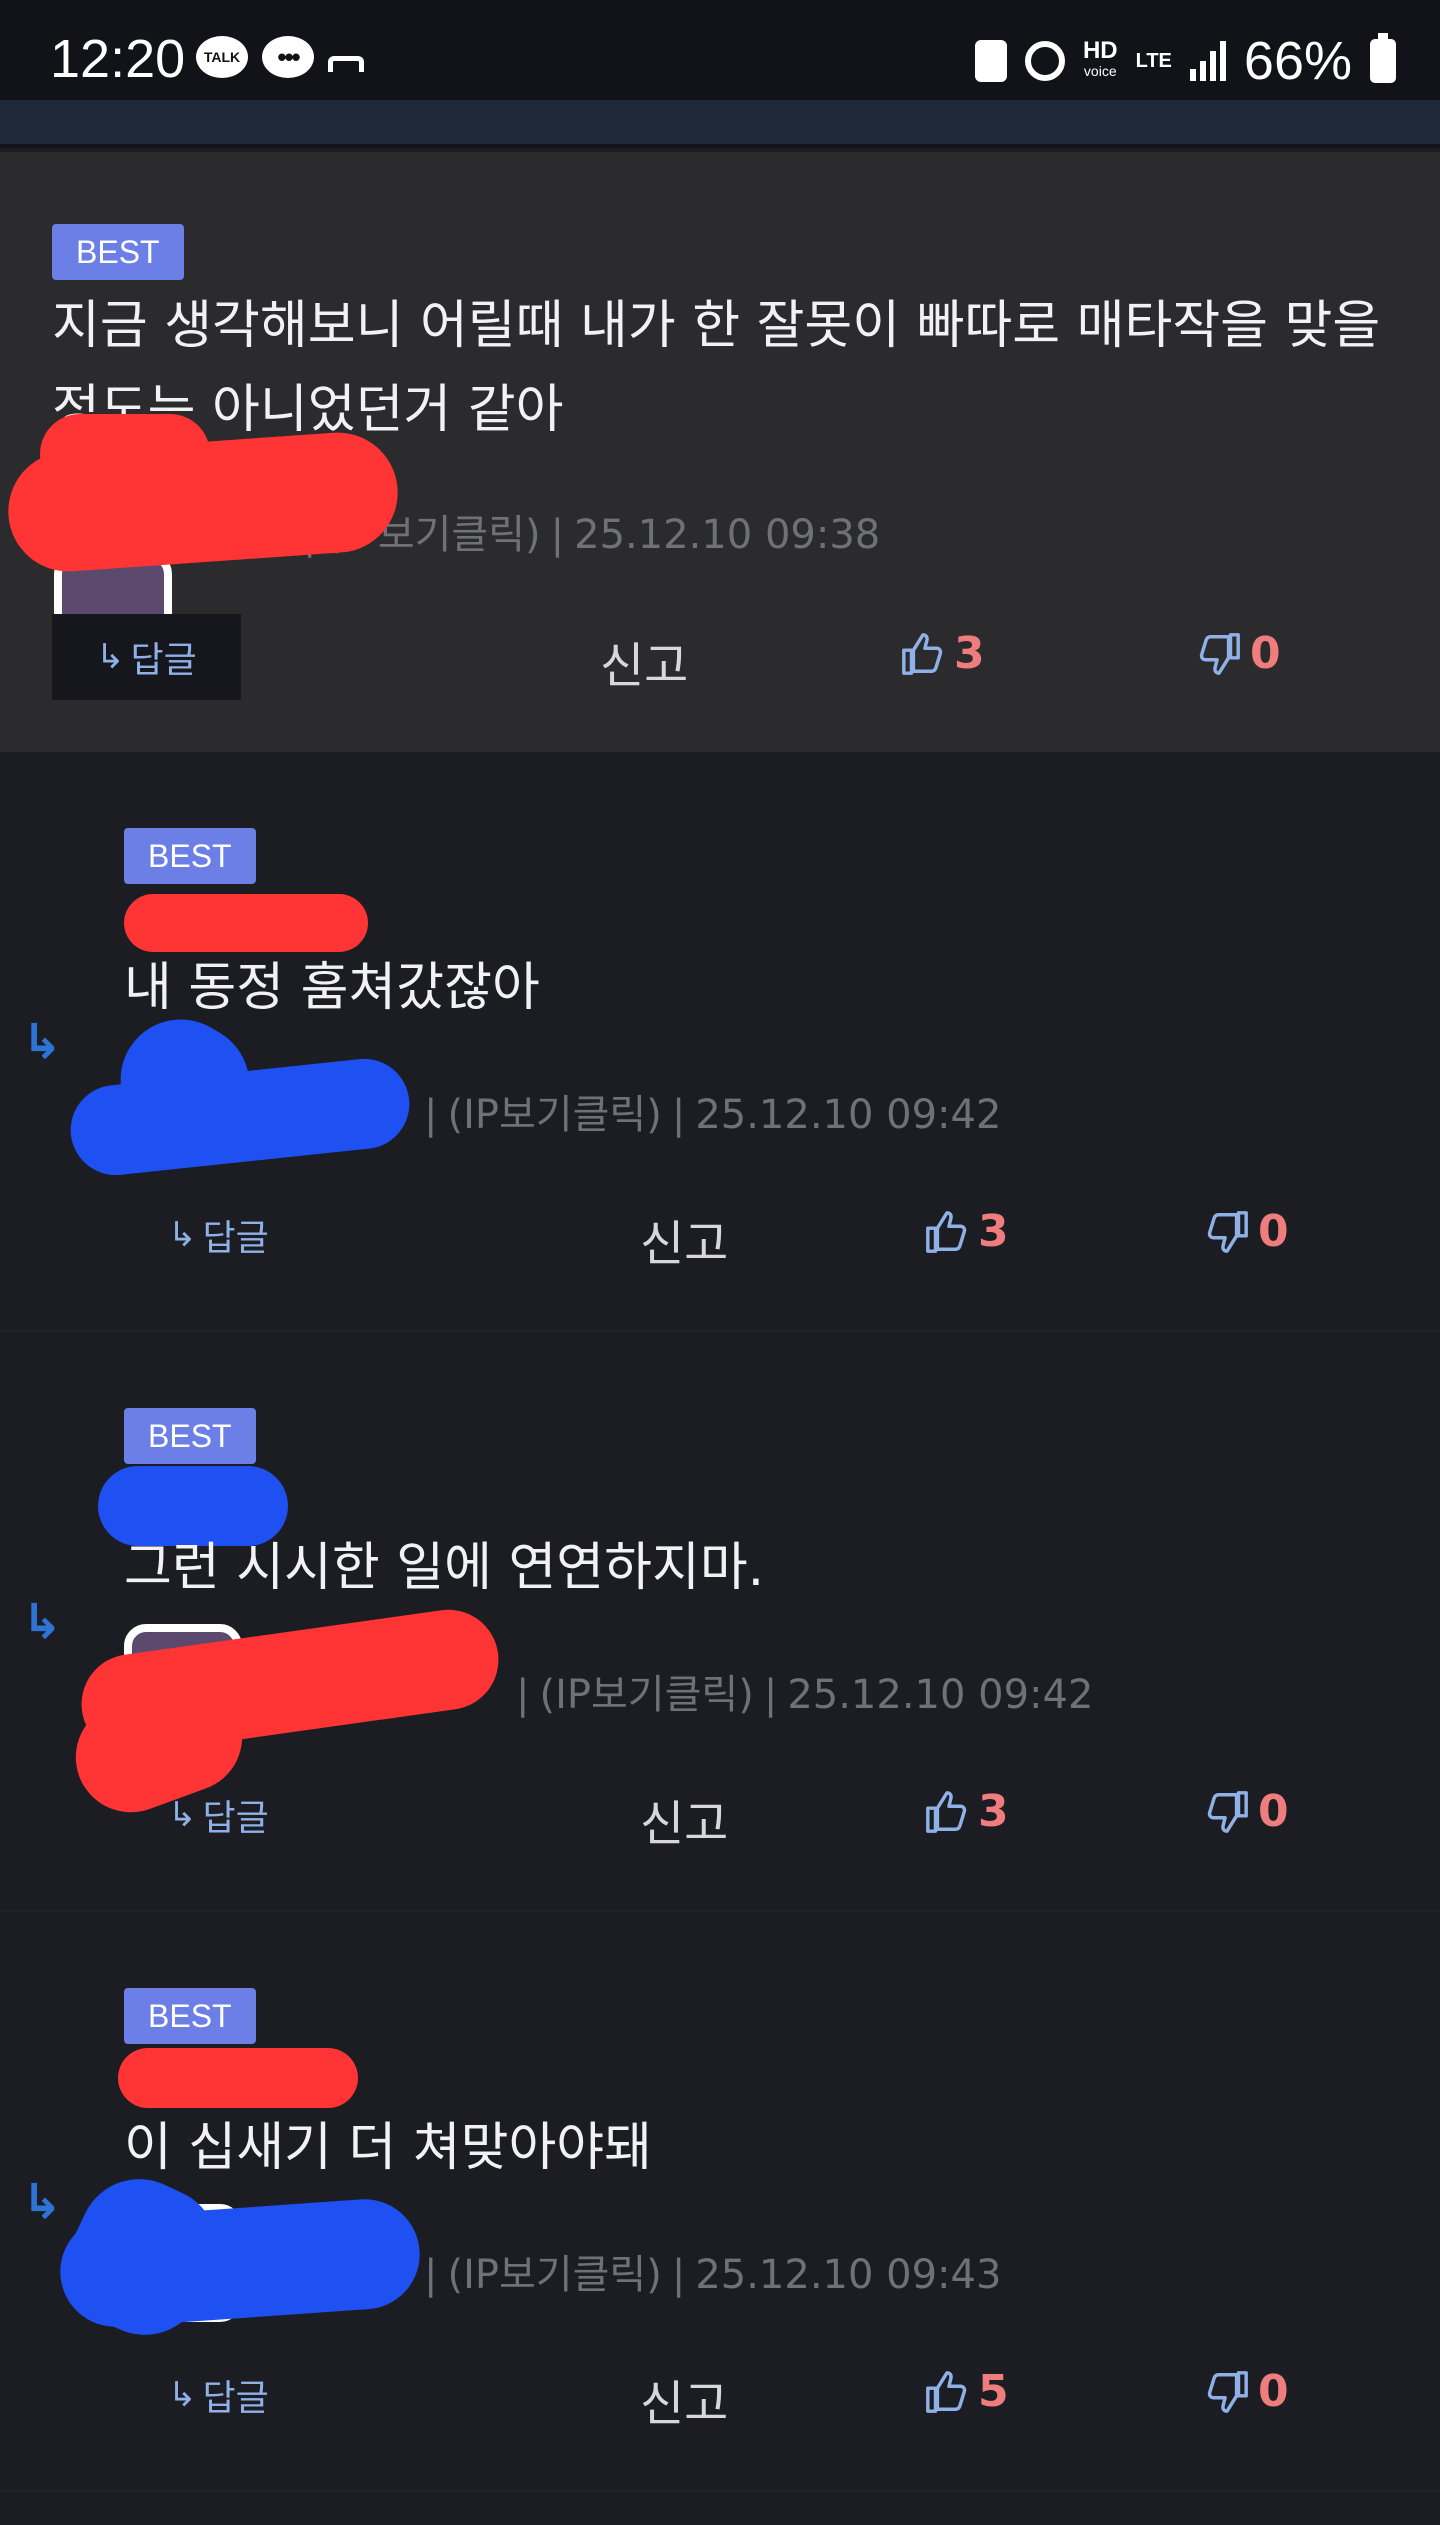 The width and height of the screenshot is (1440, 2525). Describe the element at coordinates (1044, 61) in the screenshot. I see `alarm-icon` at that location.